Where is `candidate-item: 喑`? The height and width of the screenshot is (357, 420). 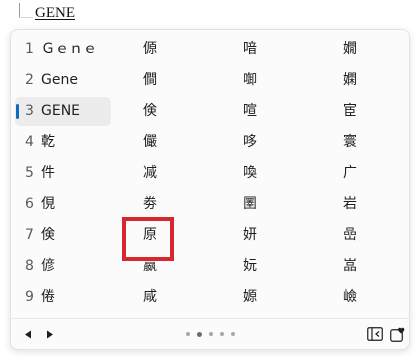 candidate-item: 喑 is located at coordinates (250, 49).